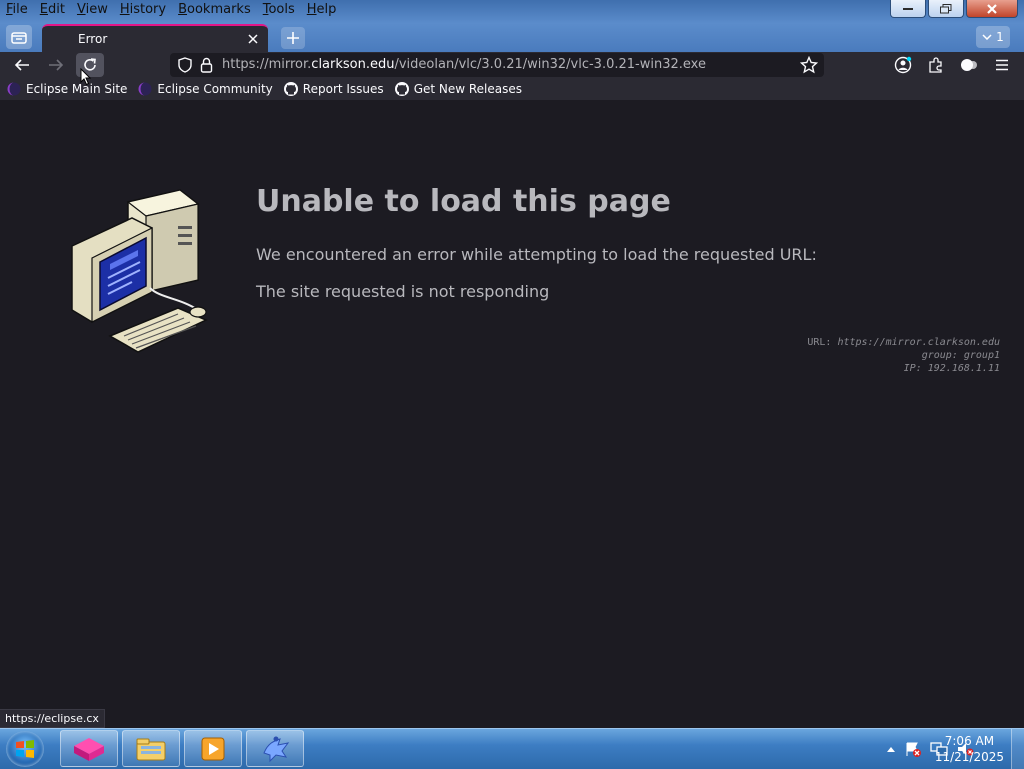 The width and height of the screenshot is (1024, 769). Describe the element at coordinates (279, 10) in the screenshot. I see `menu-tools: Tools` at that location.